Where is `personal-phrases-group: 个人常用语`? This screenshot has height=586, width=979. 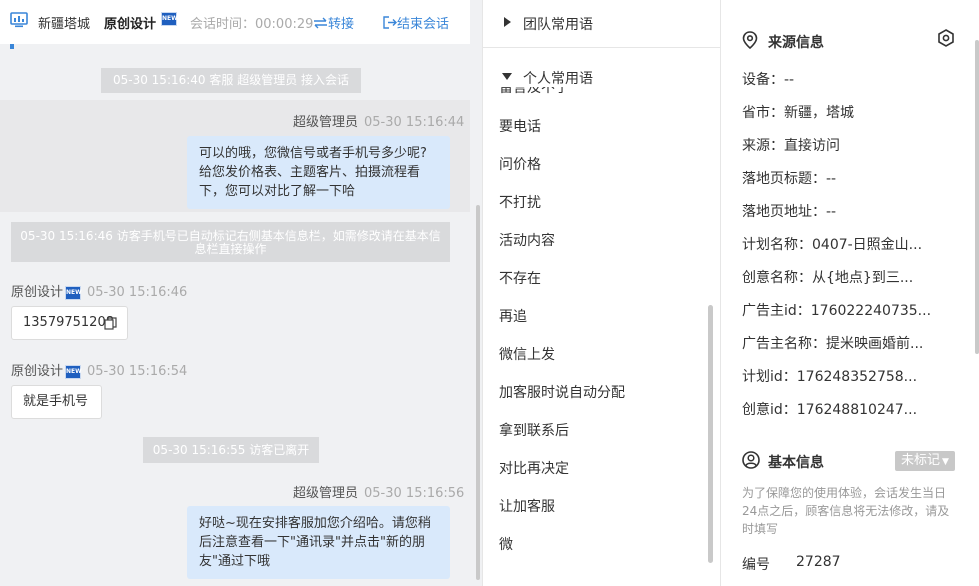
personal-phrases-group: 个人常用语 is located at coordinates (601, 73).